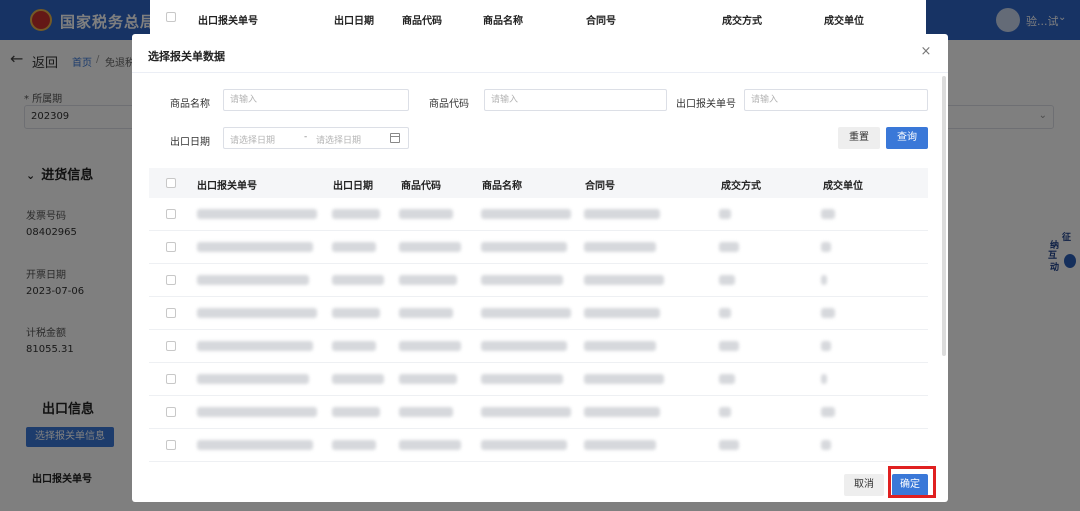 Image resolution: width=1080 pixels, height=511 pixels. What do you see at coordinates (316, 100) in the screenshot?
I see `product-name-input` at bounding box center [316, 100].